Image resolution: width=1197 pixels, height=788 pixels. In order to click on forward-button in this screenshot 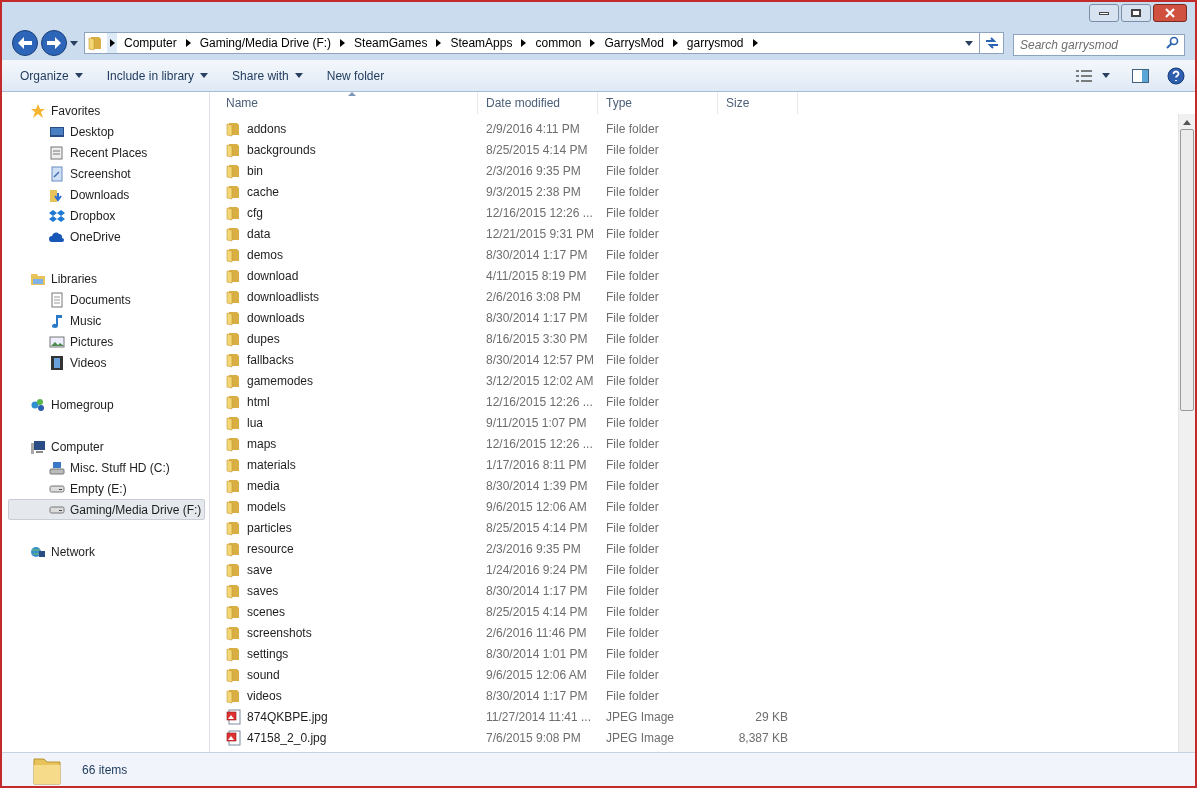, I will do `click(54, 43)`.